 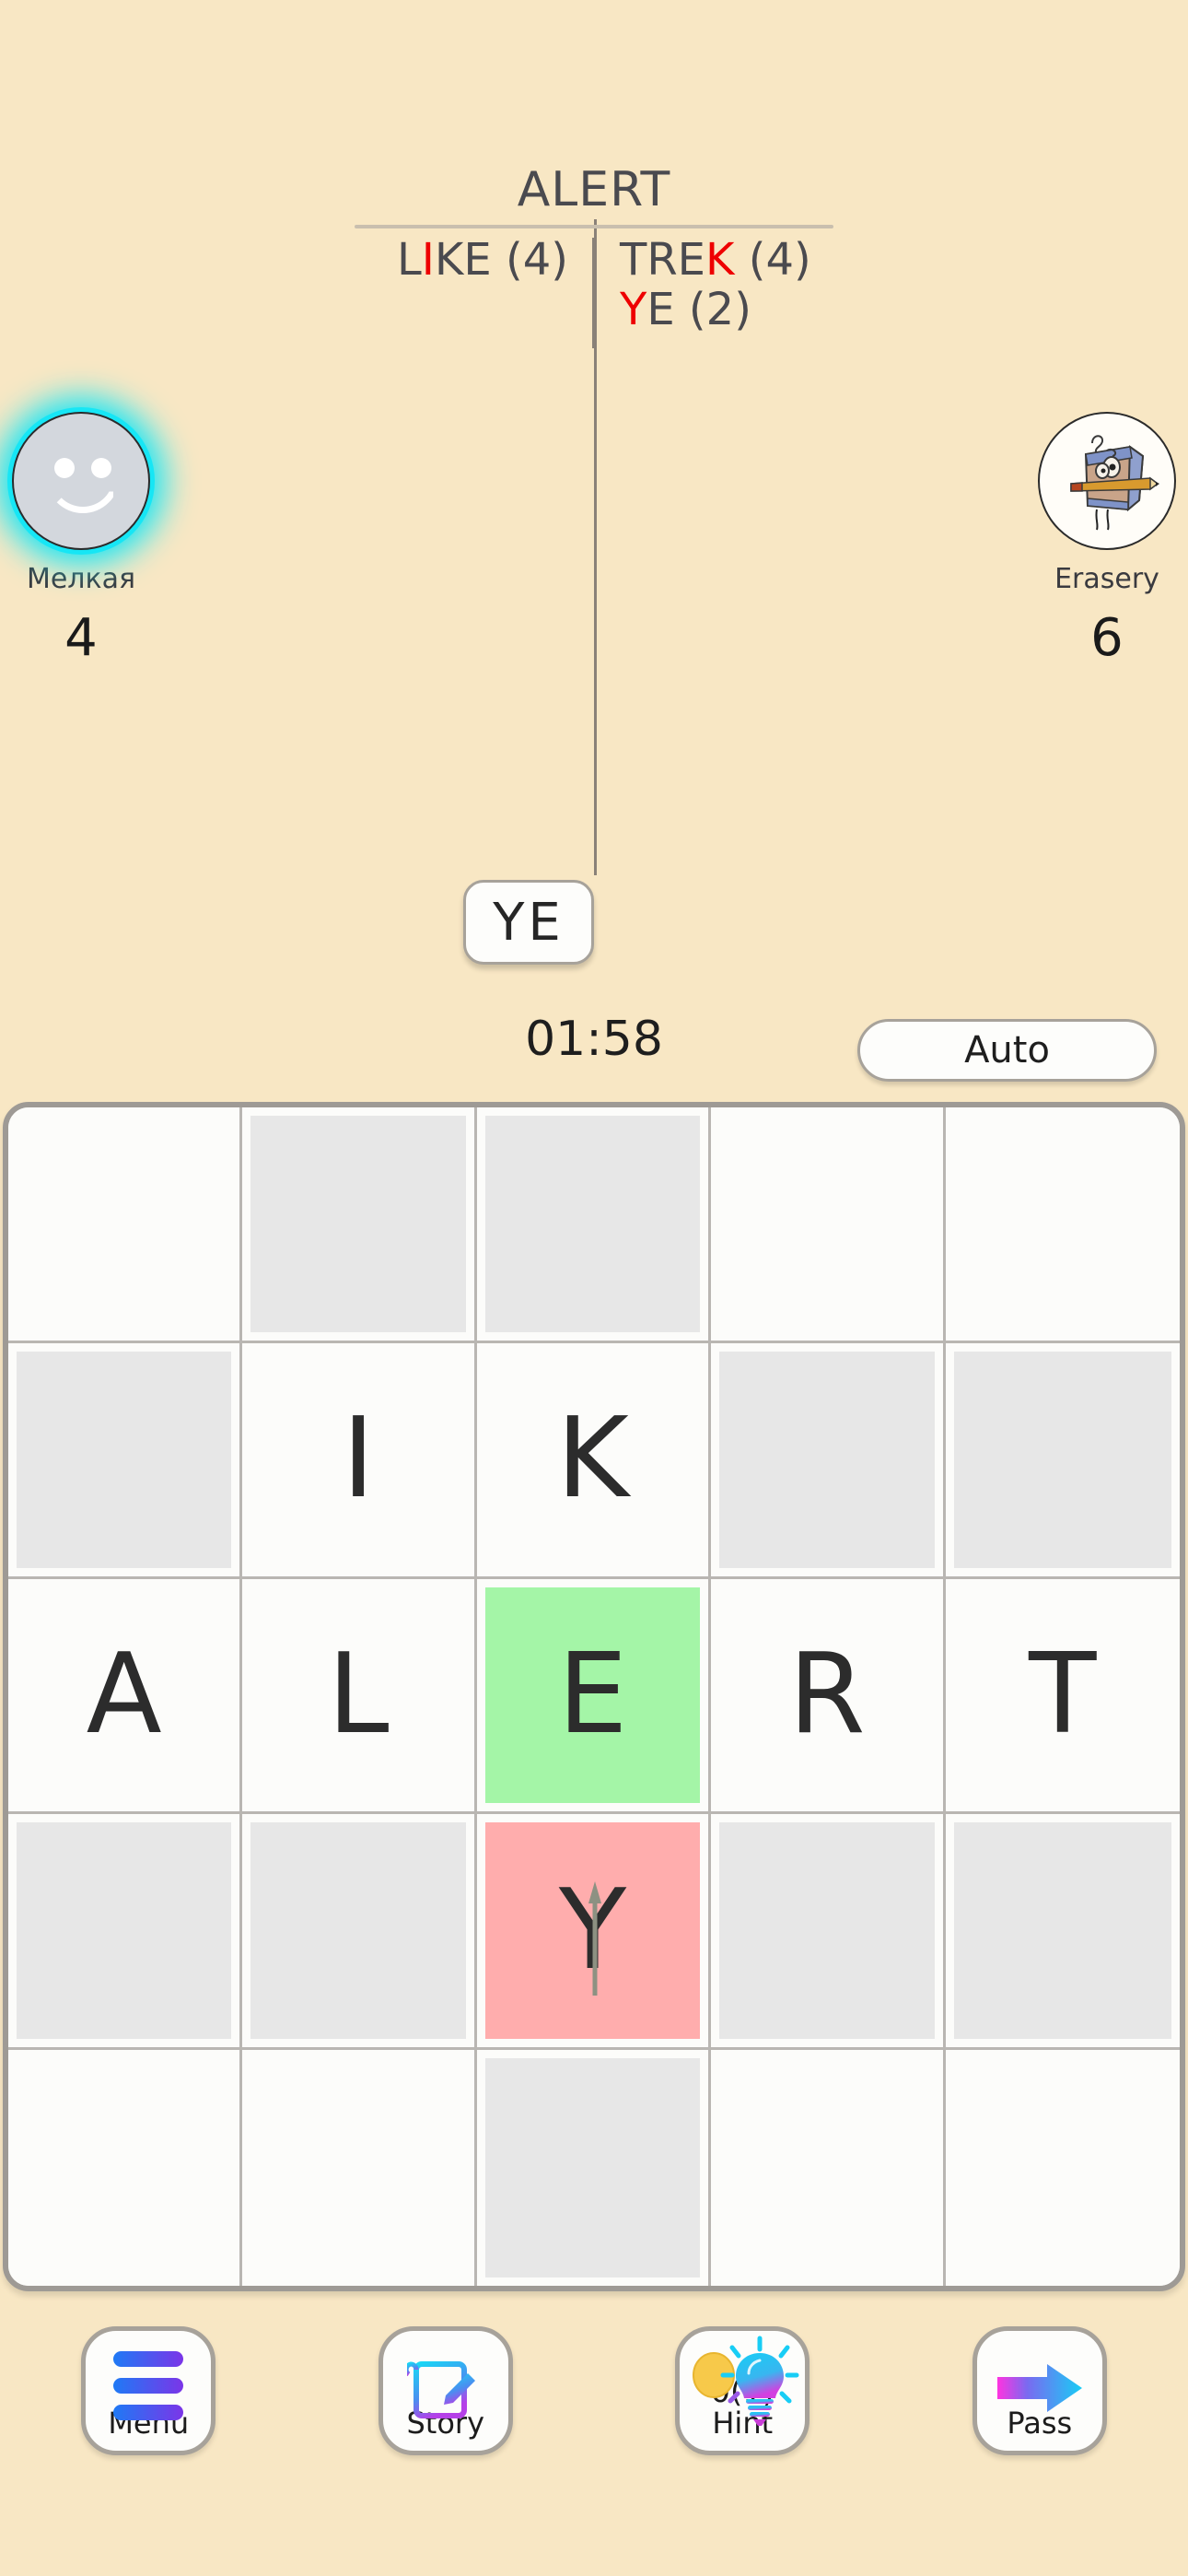 What do you see at coordinates (537, 260) in the screenshot?
I see `left-word-count: (4)` at bounding box center [537, 260].